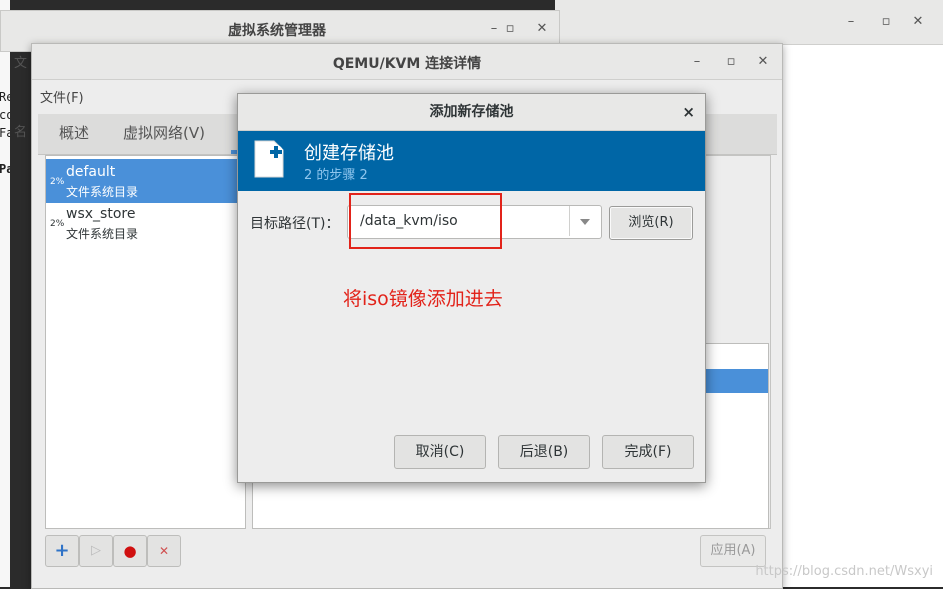 Image resolution: width=943 pixels, height=589 pixels. I want to click on pool-name: default, so click(91, 172).